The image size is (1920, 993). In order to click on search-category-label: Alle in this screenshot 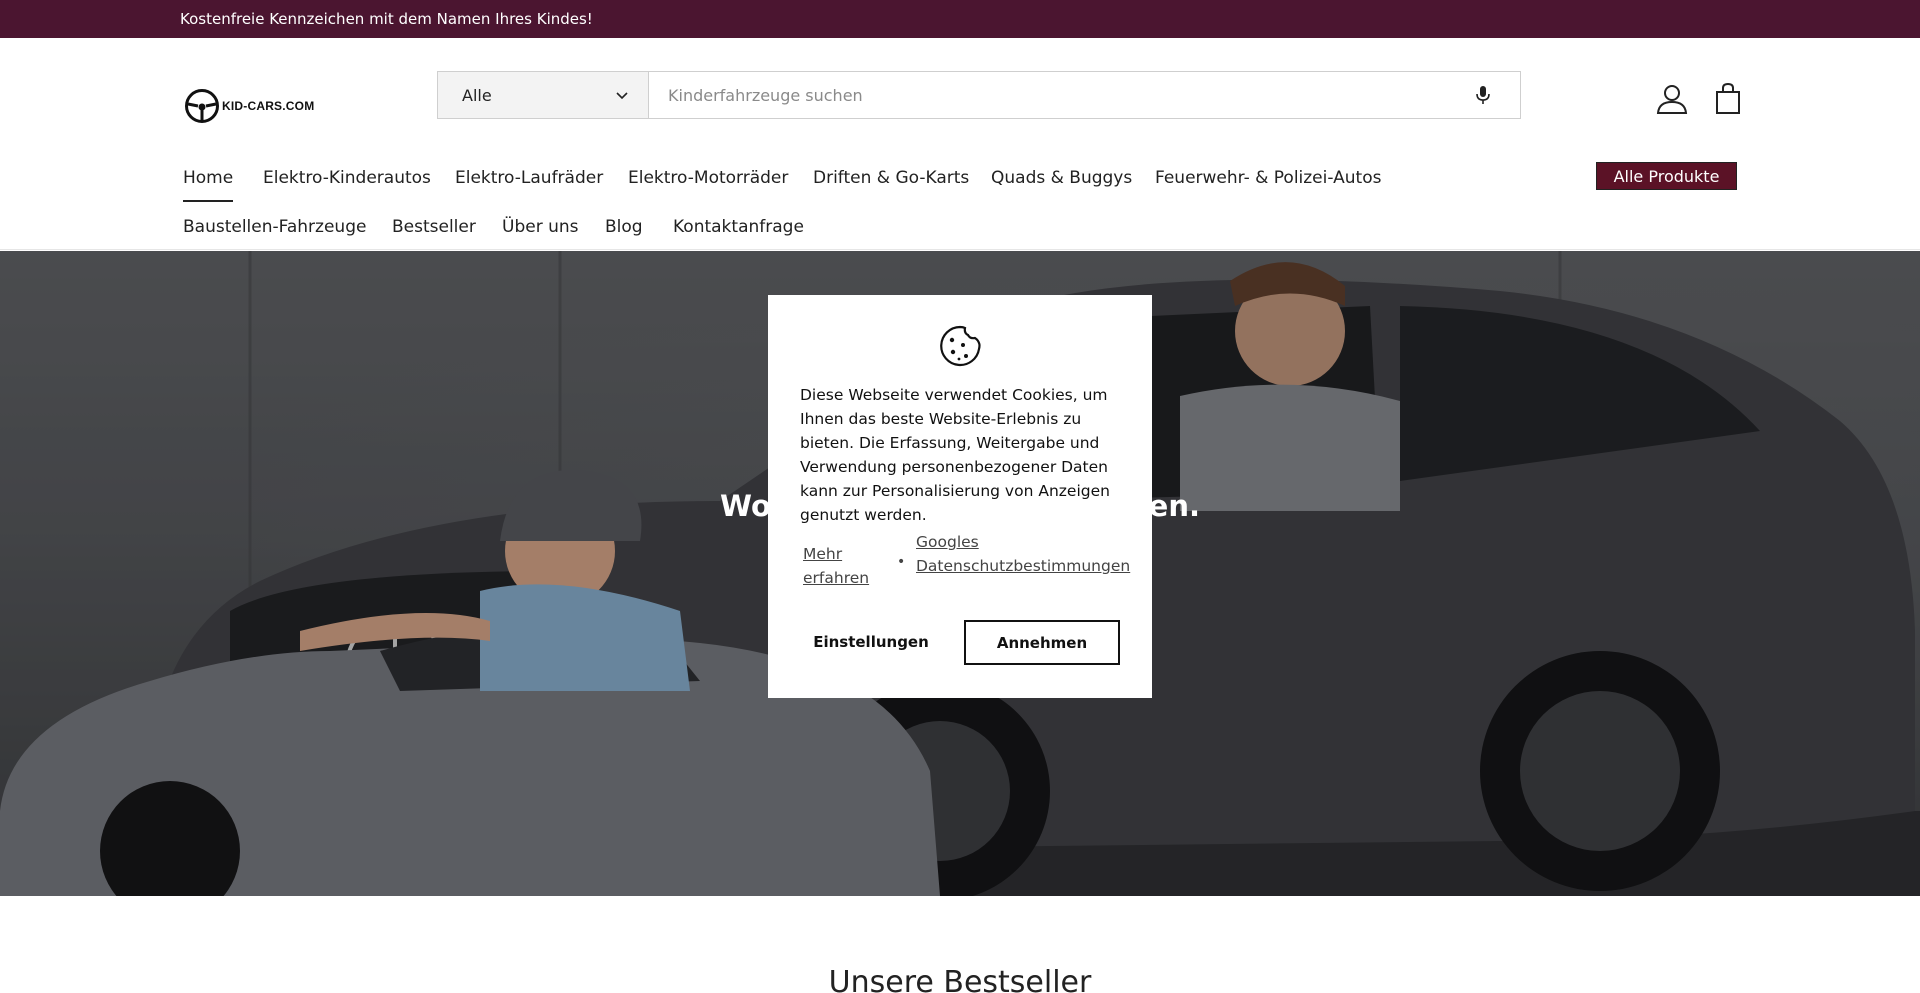, I will do `click(477, 95)`.